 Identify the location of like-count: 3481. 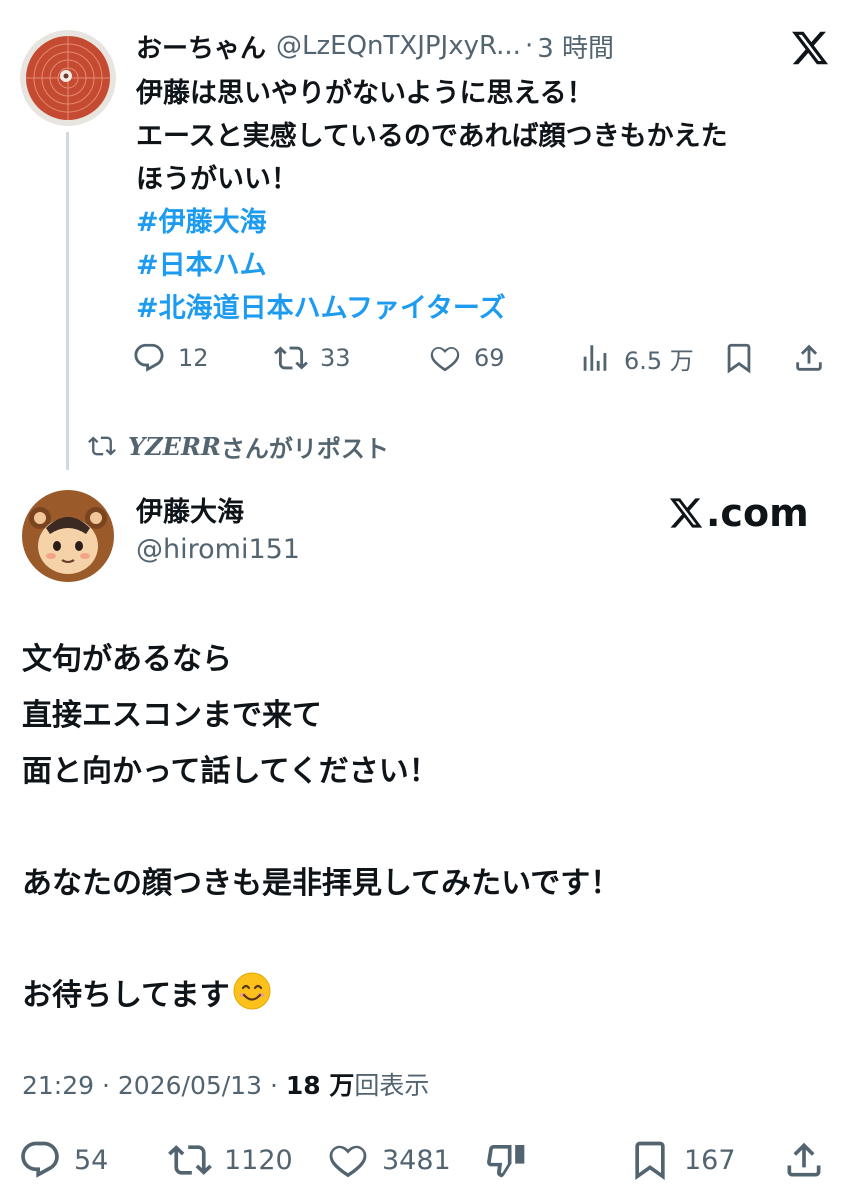
(416, 1160).